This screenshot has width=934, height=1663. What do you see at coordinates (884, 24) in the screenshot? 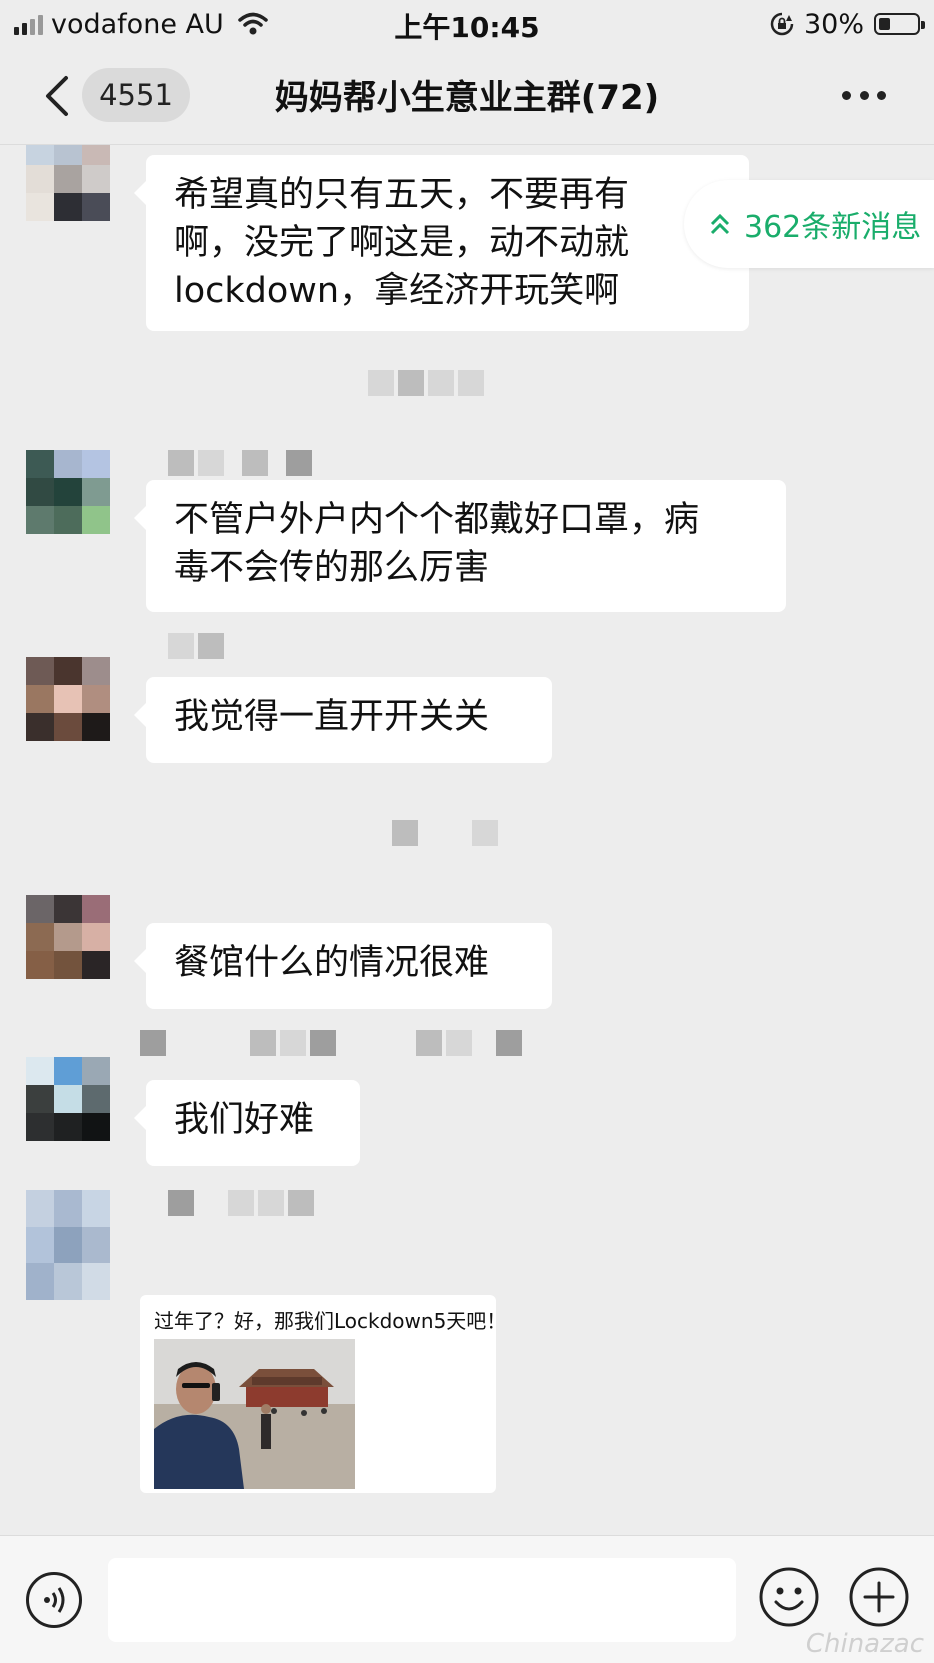
I see `battery-level` at bounding box center [884, 24].